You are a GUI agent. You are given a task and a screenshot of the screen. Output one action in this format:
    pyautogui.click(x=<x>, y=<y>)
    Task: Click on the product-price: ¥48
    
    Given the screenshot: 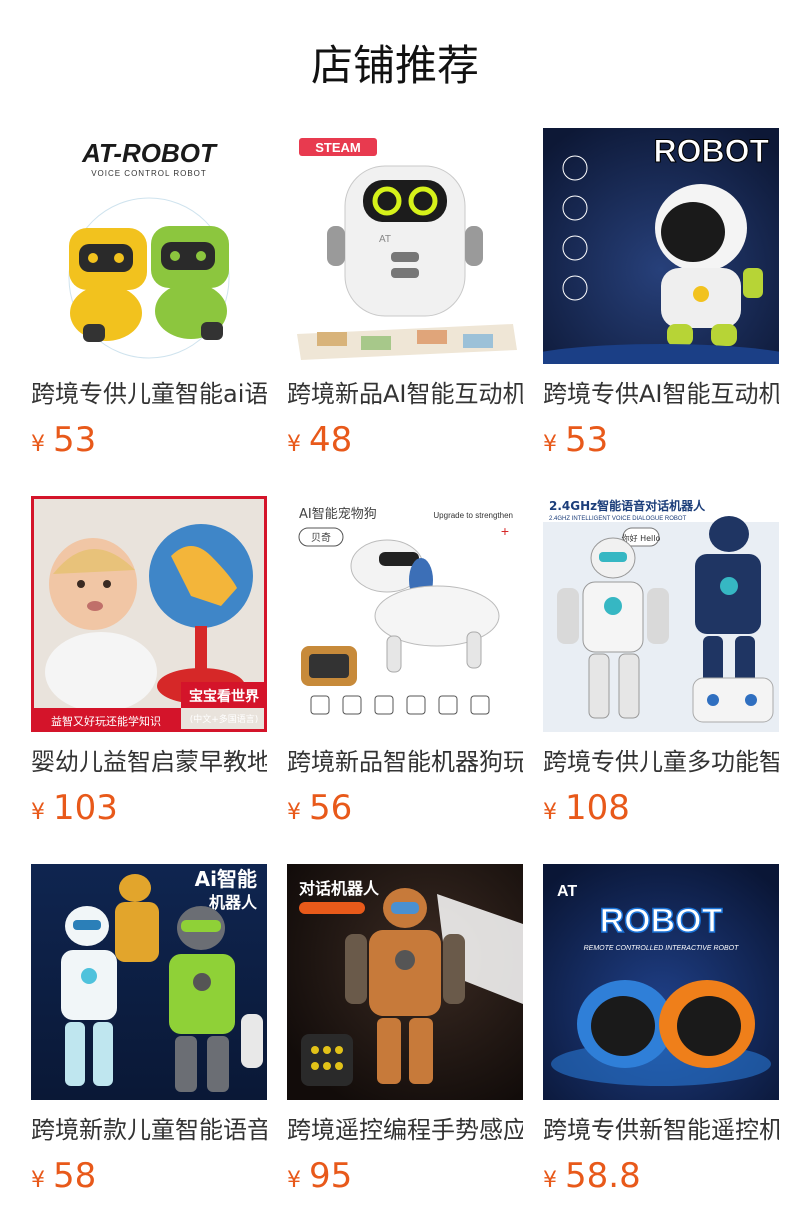 What is the action you would take?
    pyautogui.click(x=405, y=440)
    